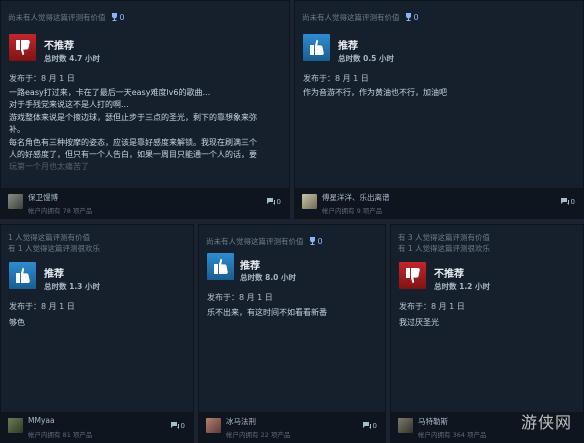 This screenshot has height=443, width=584. I want to click on reviewer-bar: 保卫馒博 帐户内拥有 78 项产品 0, so click(145, 203).